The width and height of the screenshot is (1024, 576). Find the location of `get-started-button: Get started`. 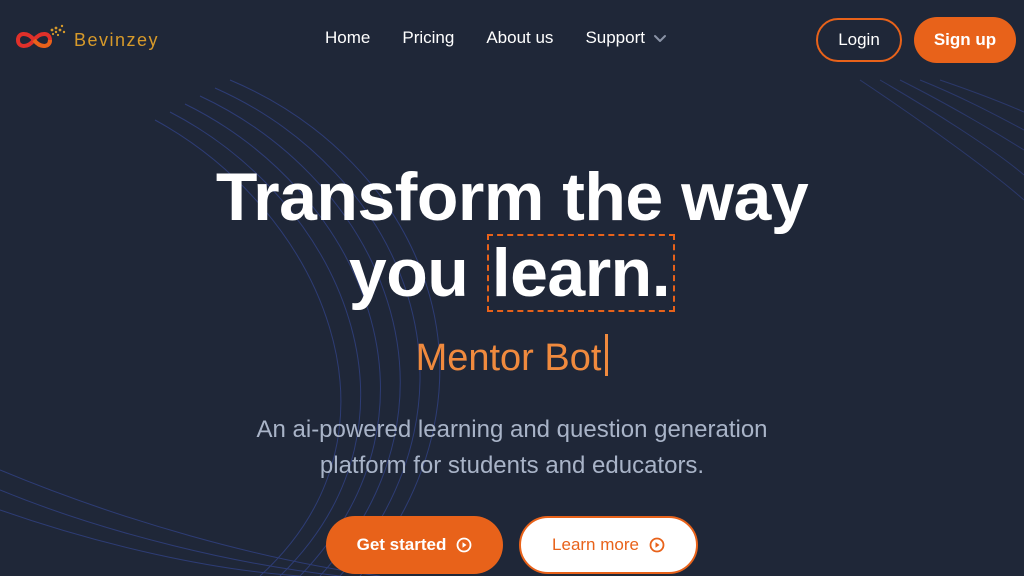

get-started-button: Get started is located at coordinates (414, 545).